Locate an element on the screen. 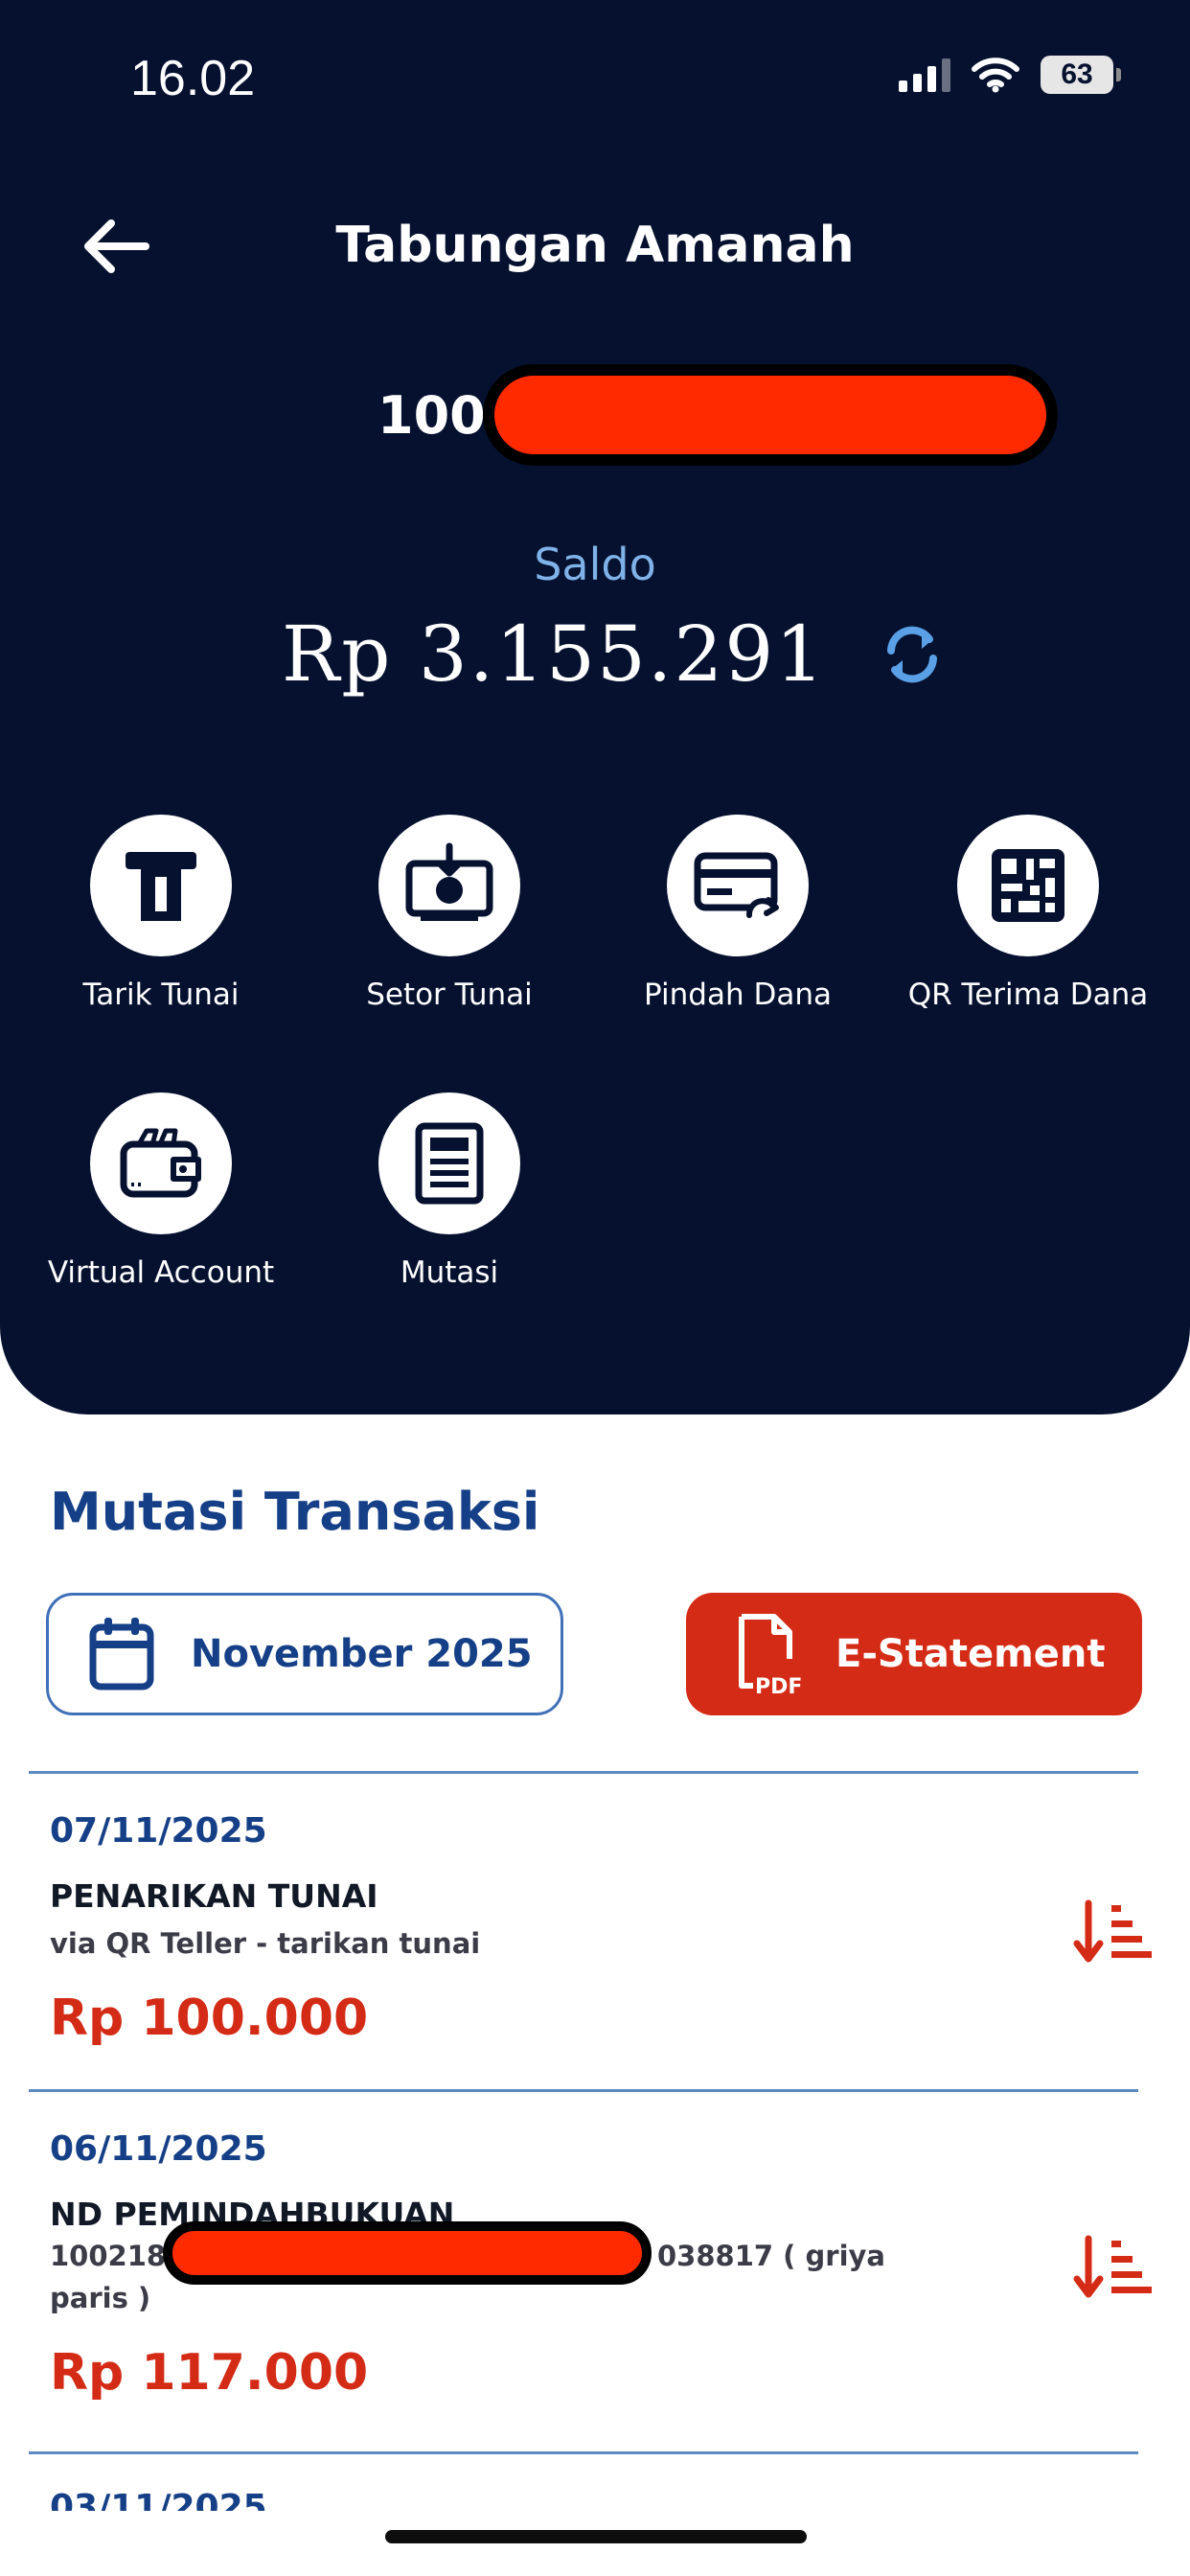 The image size is (1190, 2576). transaction-description: via QR Teller - tarikan tunai is located at coordinates (265, 1943).